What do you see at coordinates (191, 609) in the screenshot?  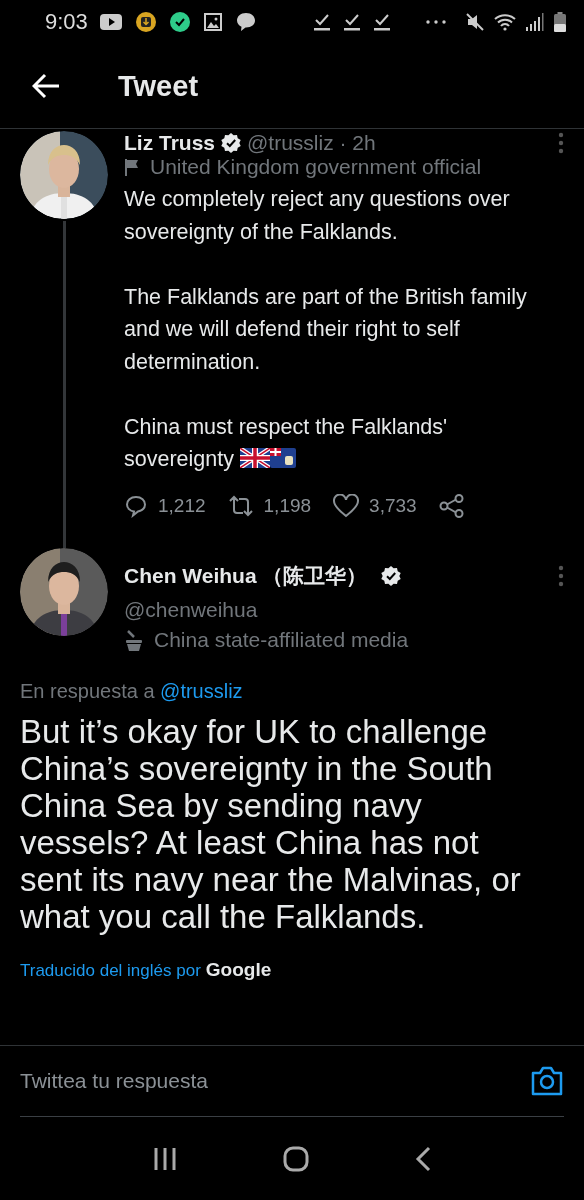 I see `user-handle: @chenweihua` at bounding box center [191, 609].